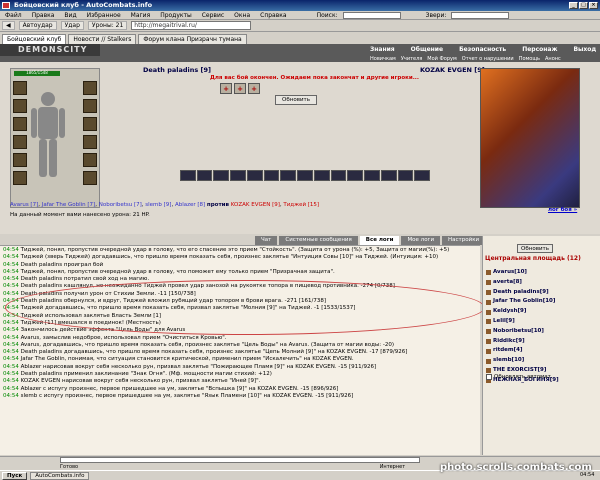 Image resolution: width=600 pixels, height=480 pixels. Describe the element at coordinates (480, 15) in the screenshot. I see `target-select` at that location.